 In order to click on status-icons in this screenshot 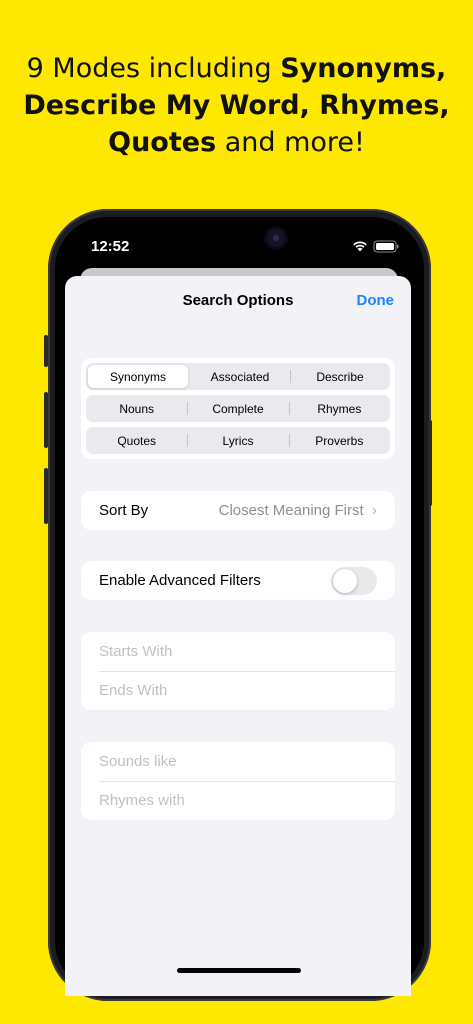, I will do `click(376, 246)`.